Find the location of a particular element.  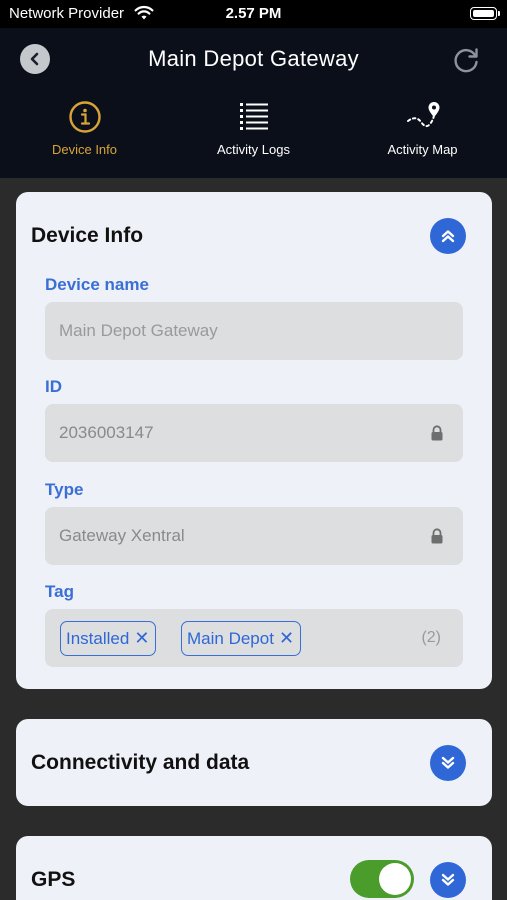

clock: 2.57 PM is located at coordinates (253, 13).